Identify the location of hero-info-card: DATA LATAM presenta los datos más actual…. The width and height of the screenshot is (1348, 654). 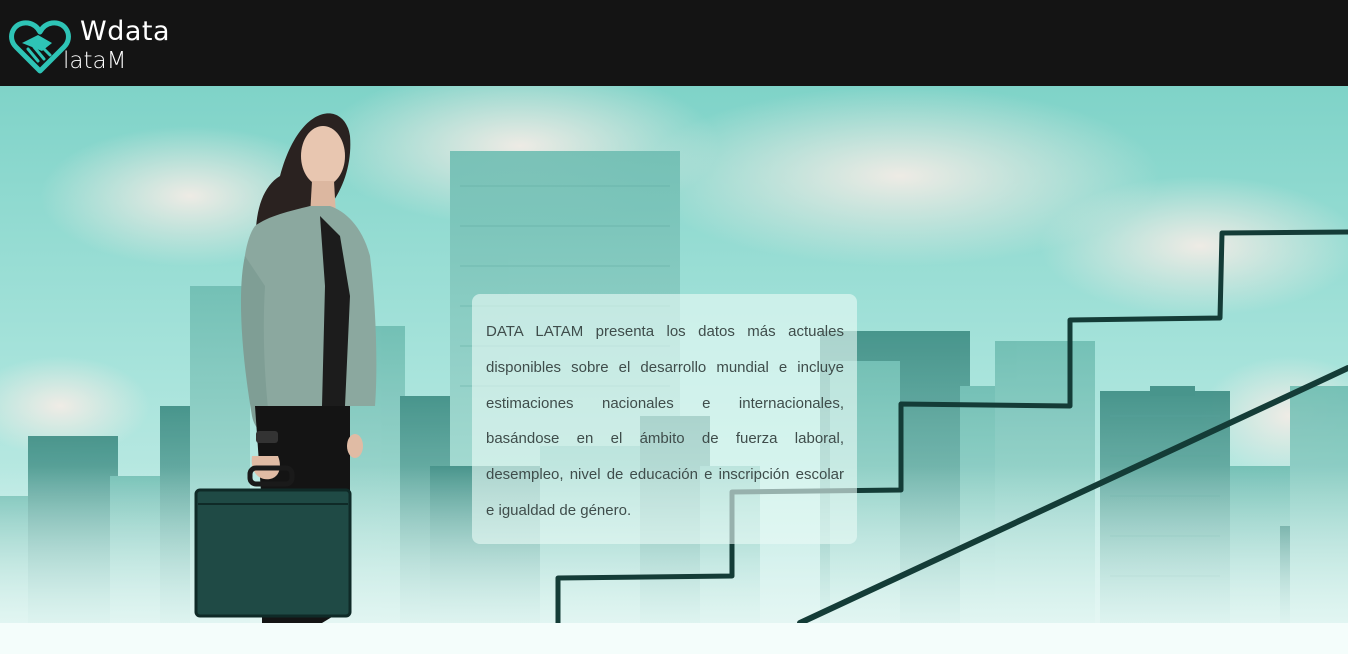
(664, 419).